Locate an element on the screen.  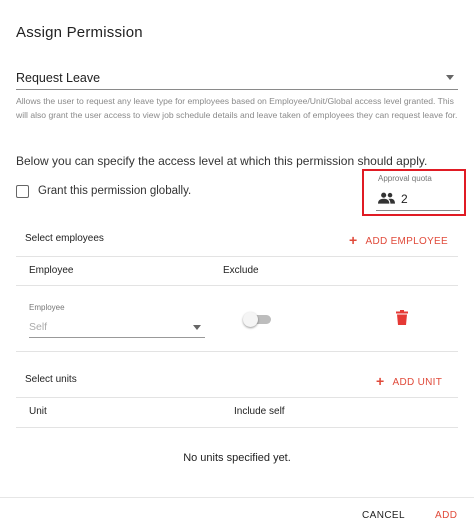
add-employee-button: + ADD EMPLOYEE is located at coordinates (398, 239).